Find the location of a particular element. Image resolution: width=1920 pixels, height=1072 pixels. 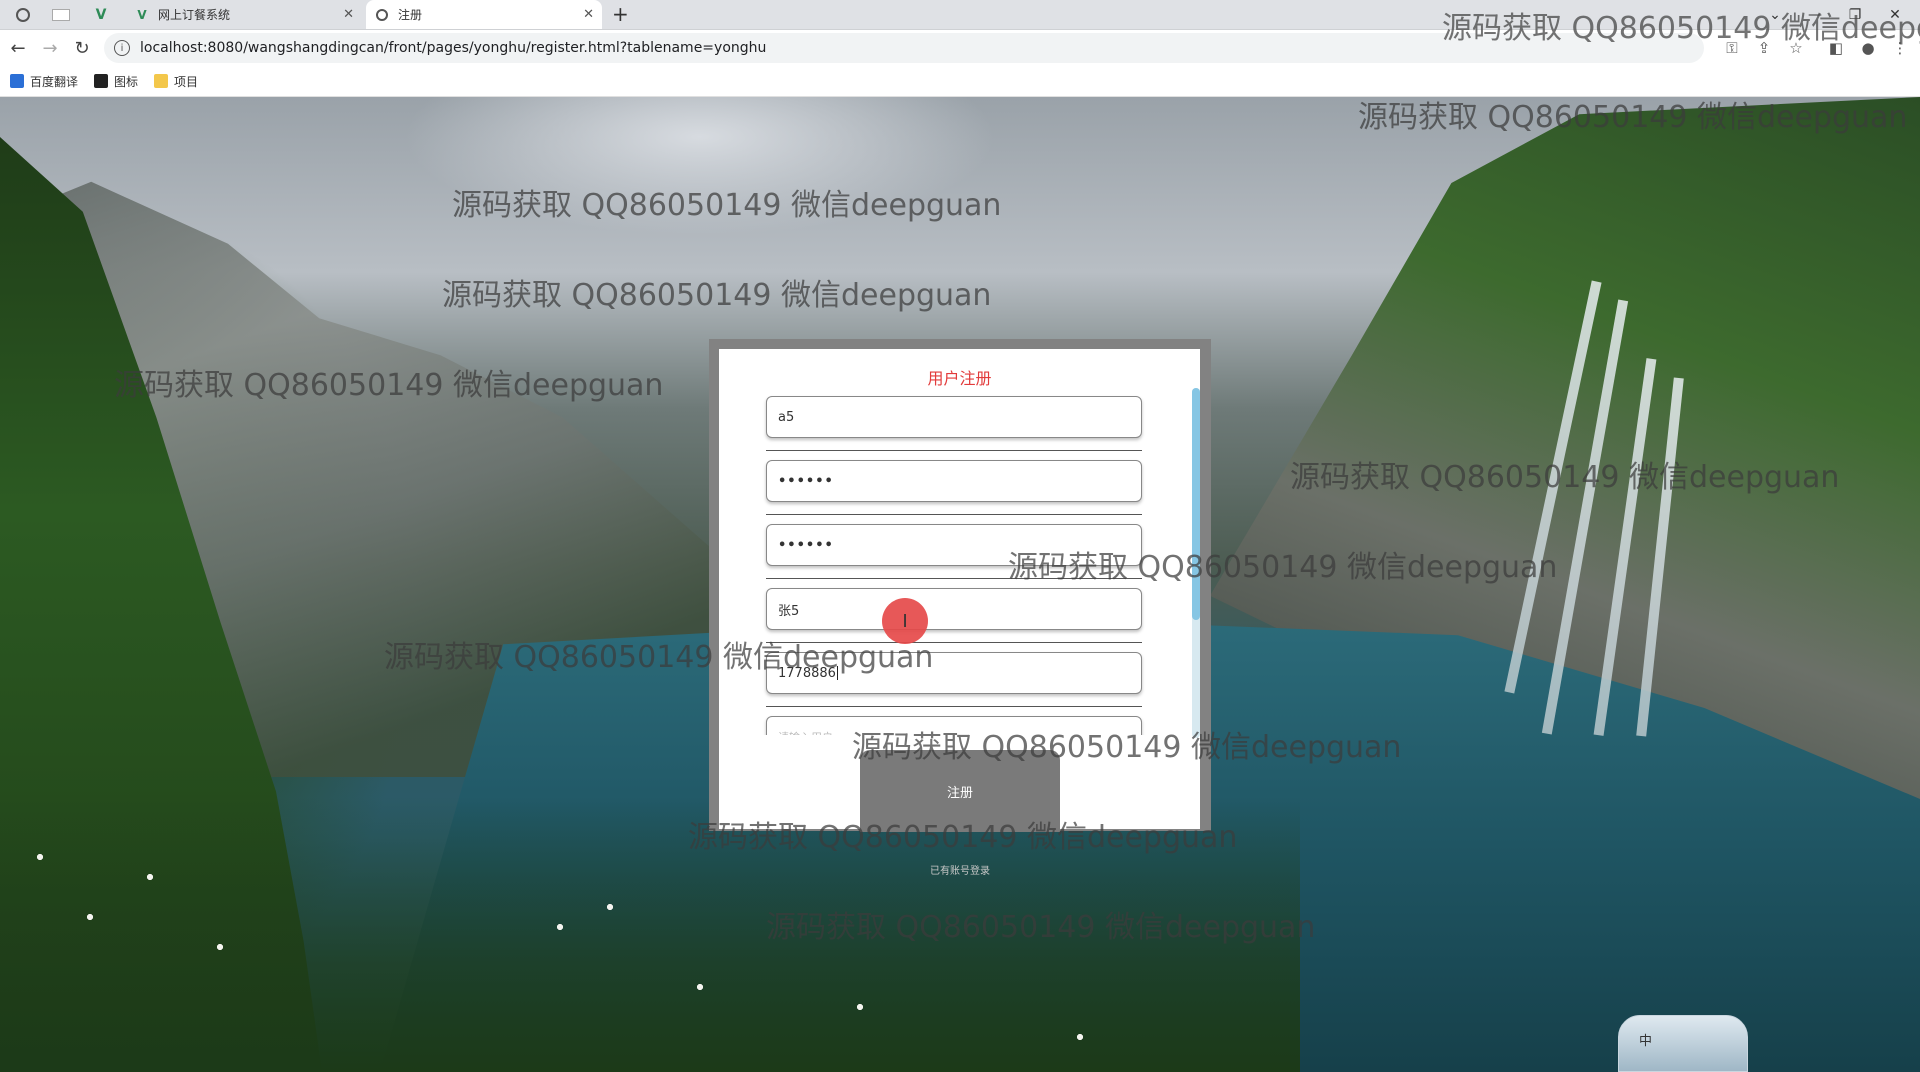

site-info-icon: i is located at coordinates (122, 48).